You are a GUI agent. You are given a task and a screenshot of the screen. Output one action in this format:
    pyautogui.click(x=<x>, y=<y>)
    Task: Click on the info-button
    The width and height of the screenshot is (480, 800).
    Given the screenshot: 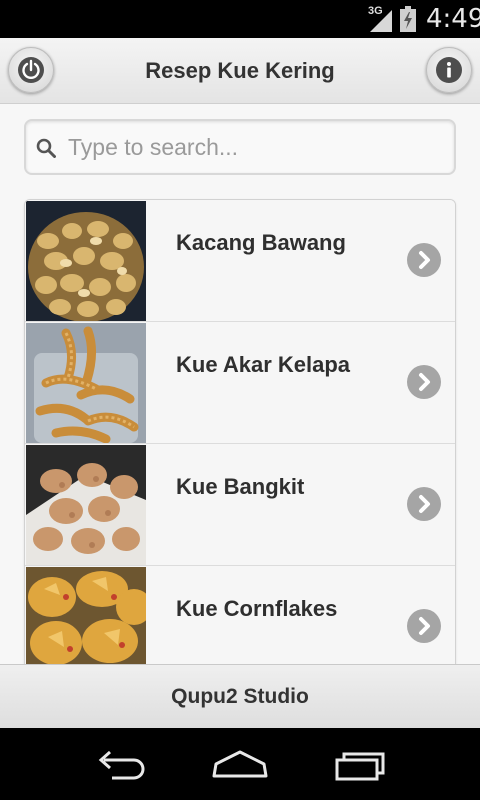 What is the action you would take?
    pyautogui.click(x=449, y=70)
    